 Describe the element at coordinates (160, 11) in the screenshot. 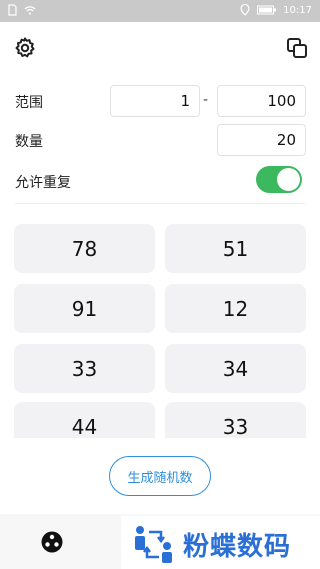

I see `status-bar: 10:17` at that location.